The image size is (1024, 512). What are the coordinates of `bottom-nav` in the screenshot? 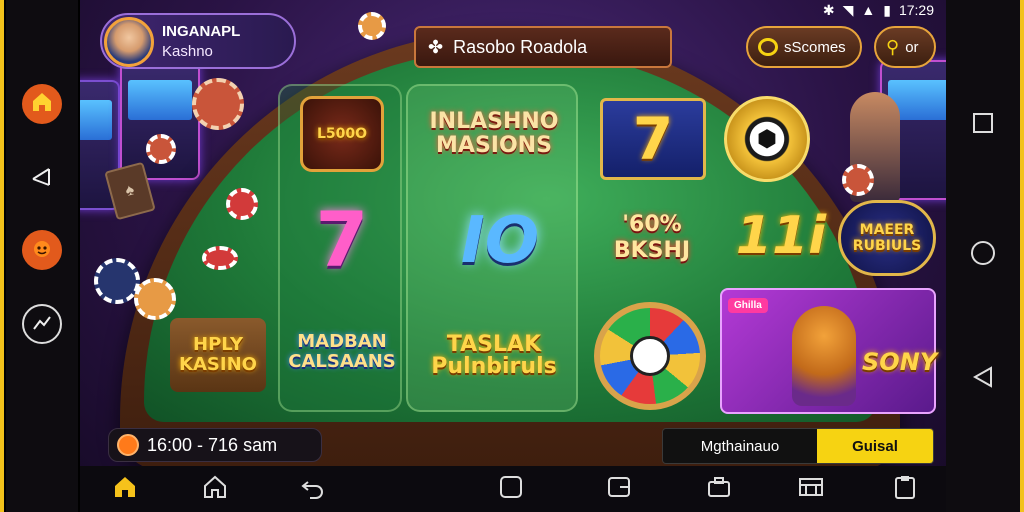 It's located at (513, 489).